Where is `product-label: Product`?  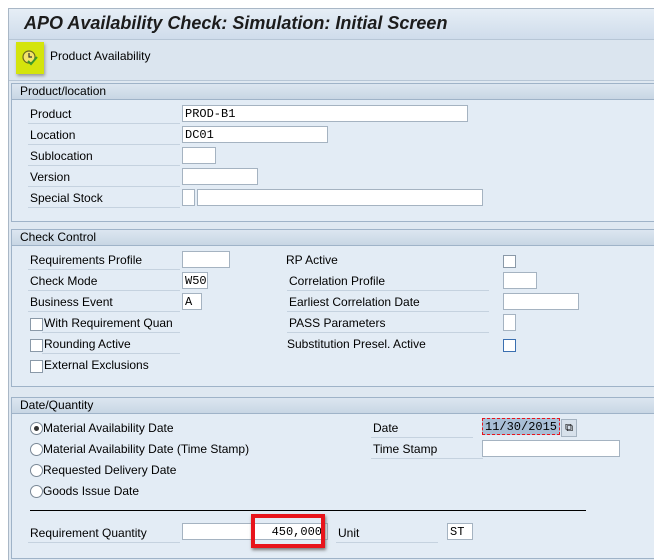 product-label: Product is located at coordinates (104, 114).